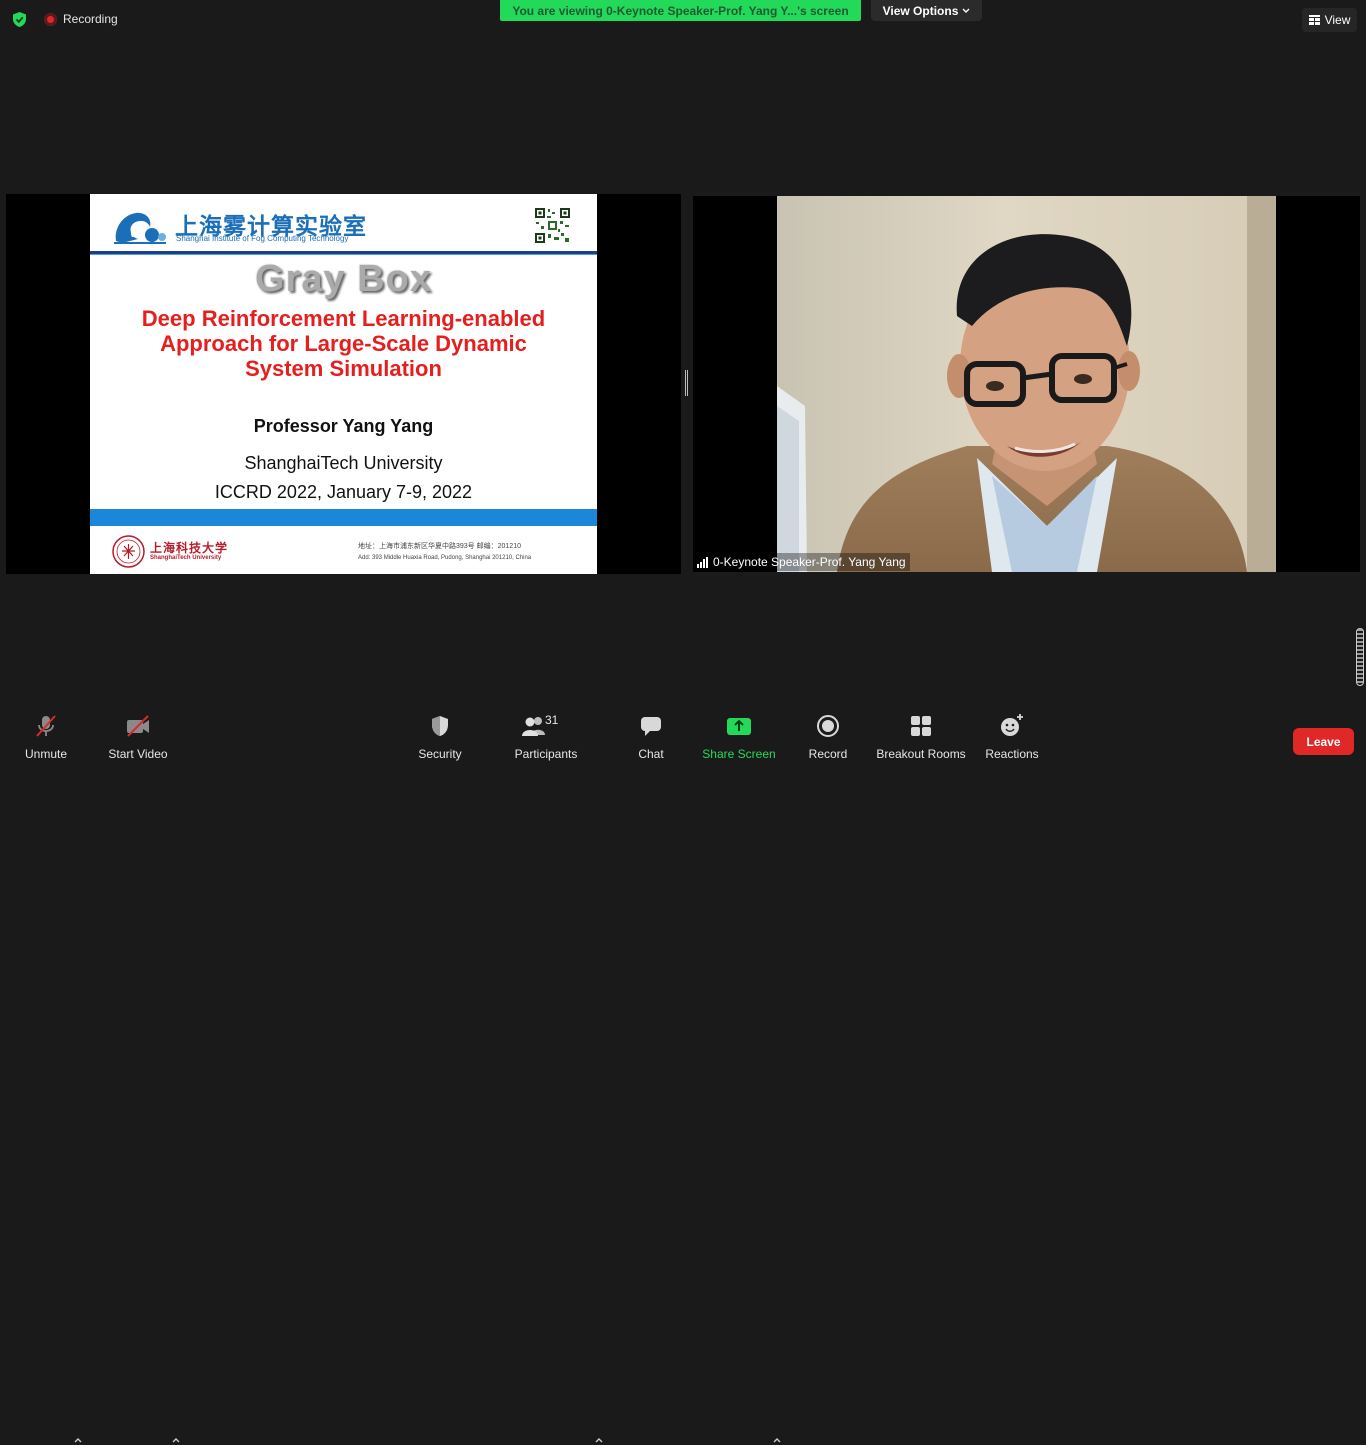  Describe the element at coordinates (186, 558) in the screenshot. I see `shanghaitech-name-en: ShanghaiTech University` at that location.